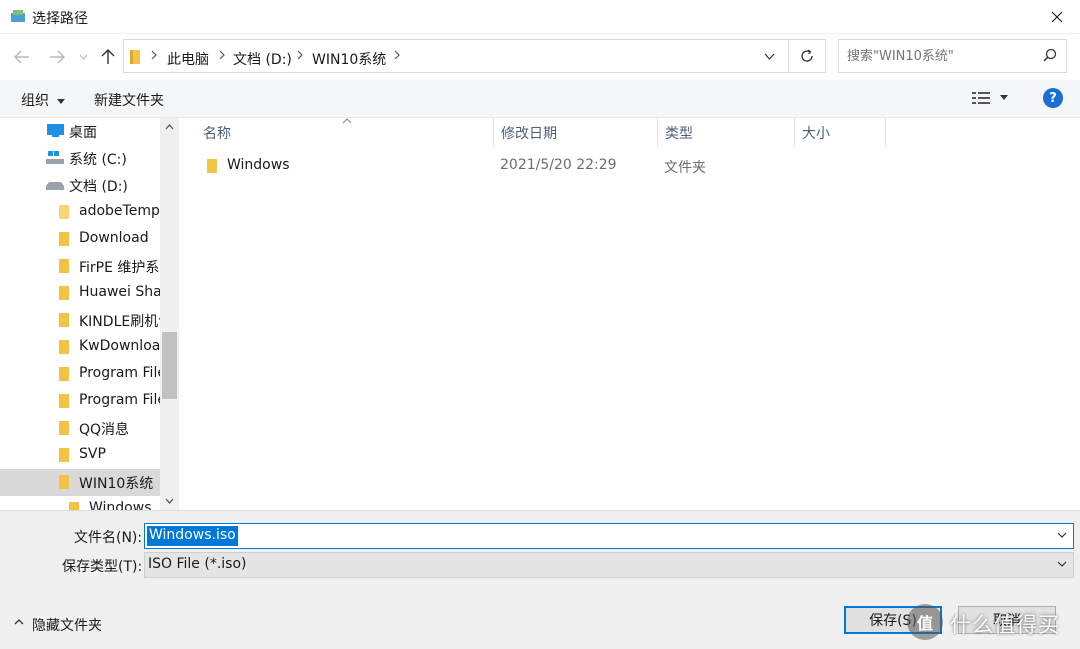 This screenshot has height=649, width=1080. Describe the element at coordinates (349, 59) in the screenshot. I see `breadcrumb-win10: WIN10系统` at that location.